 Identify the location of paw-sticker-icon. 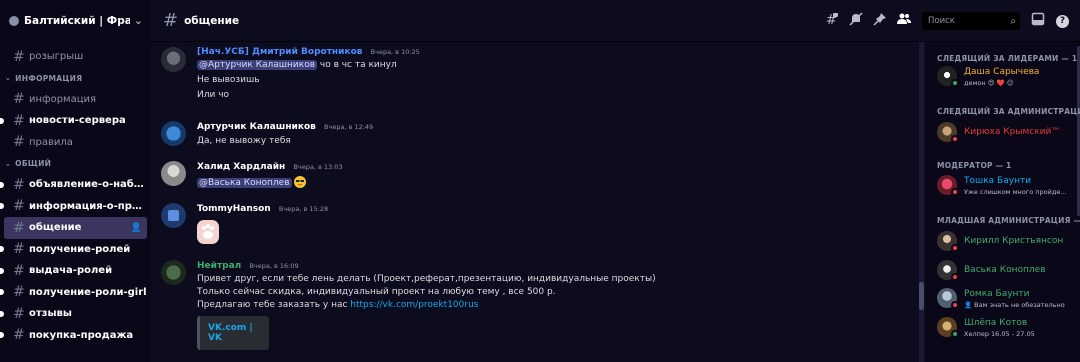
(208, 232).